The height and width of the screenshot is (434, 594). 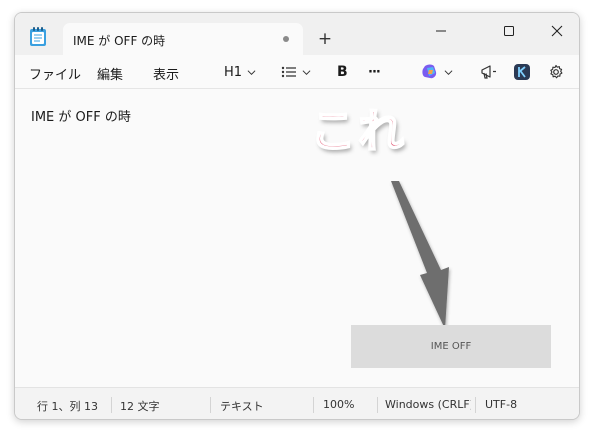 What do you see at coordinates (525, 404) in the screenshot?
I see `status-encoding: UTF-8` at bounding box center [525, 404].